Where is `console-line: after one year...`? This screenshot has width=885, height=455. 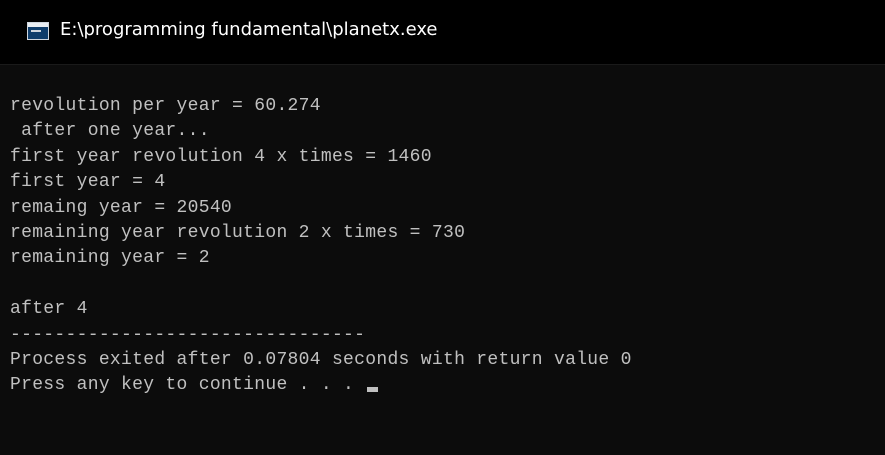 console-line: after one year... is located at coordinates (110, 131).